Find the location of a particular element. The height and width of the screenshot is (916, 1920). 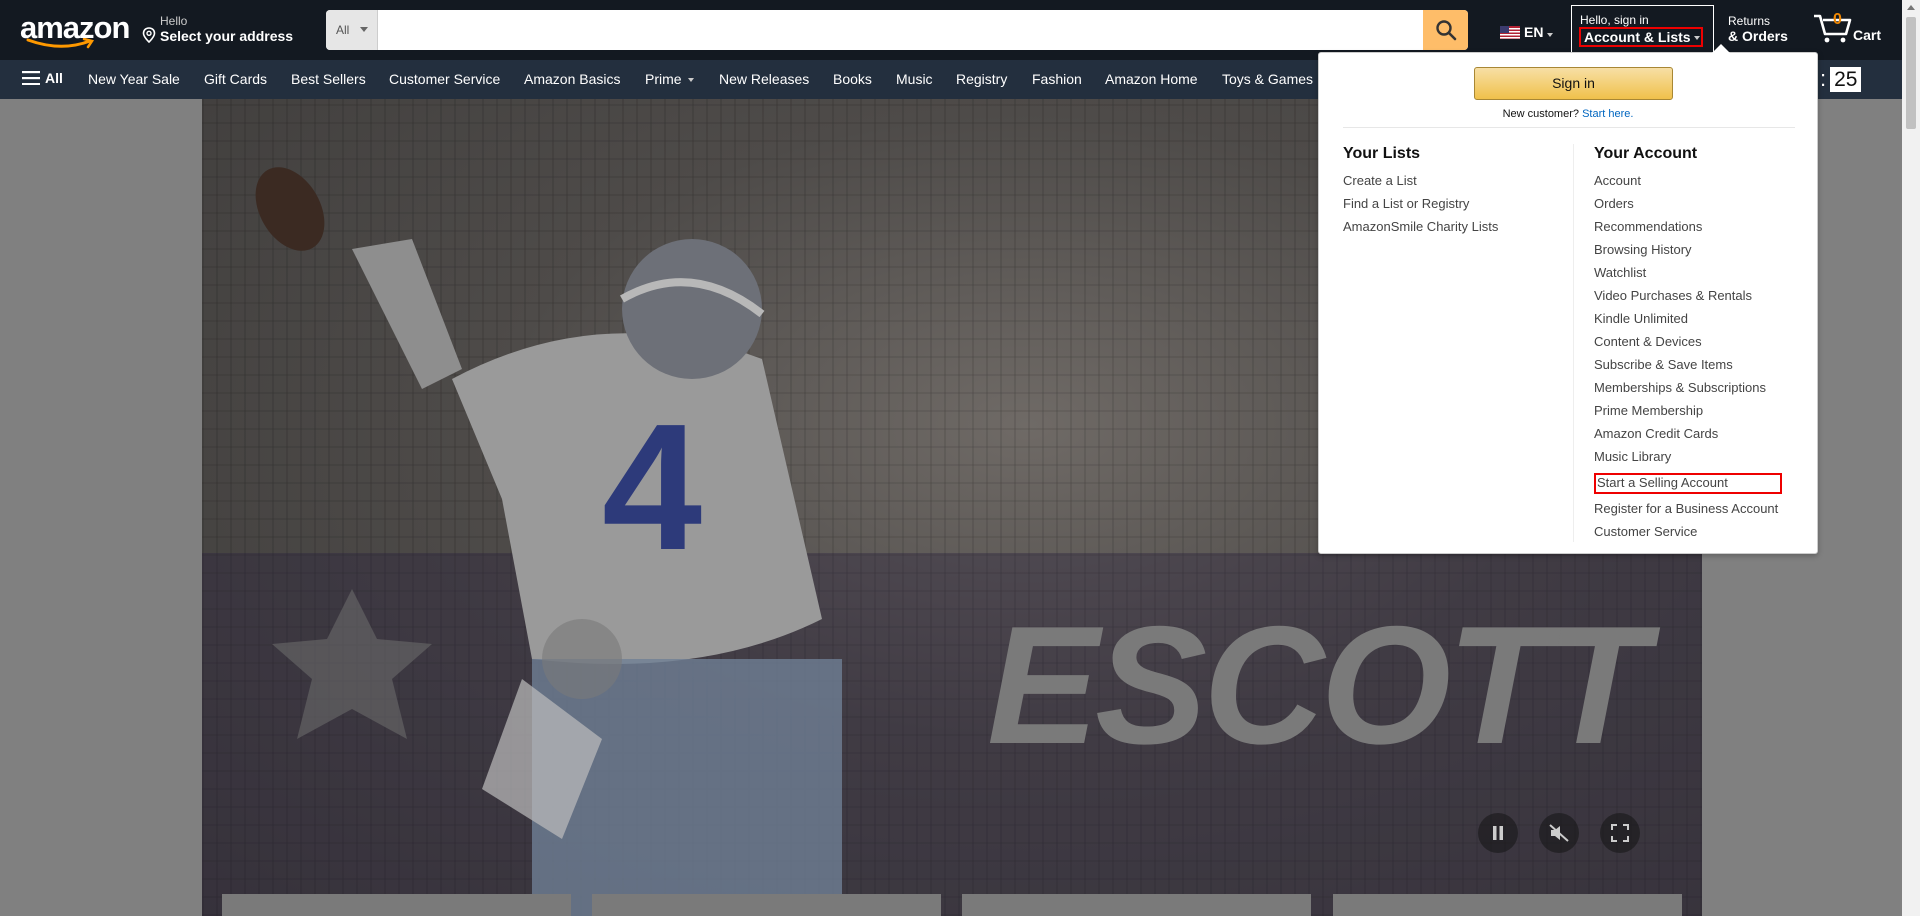

search-category-dropdown: All is located at coordinates (352, 30).